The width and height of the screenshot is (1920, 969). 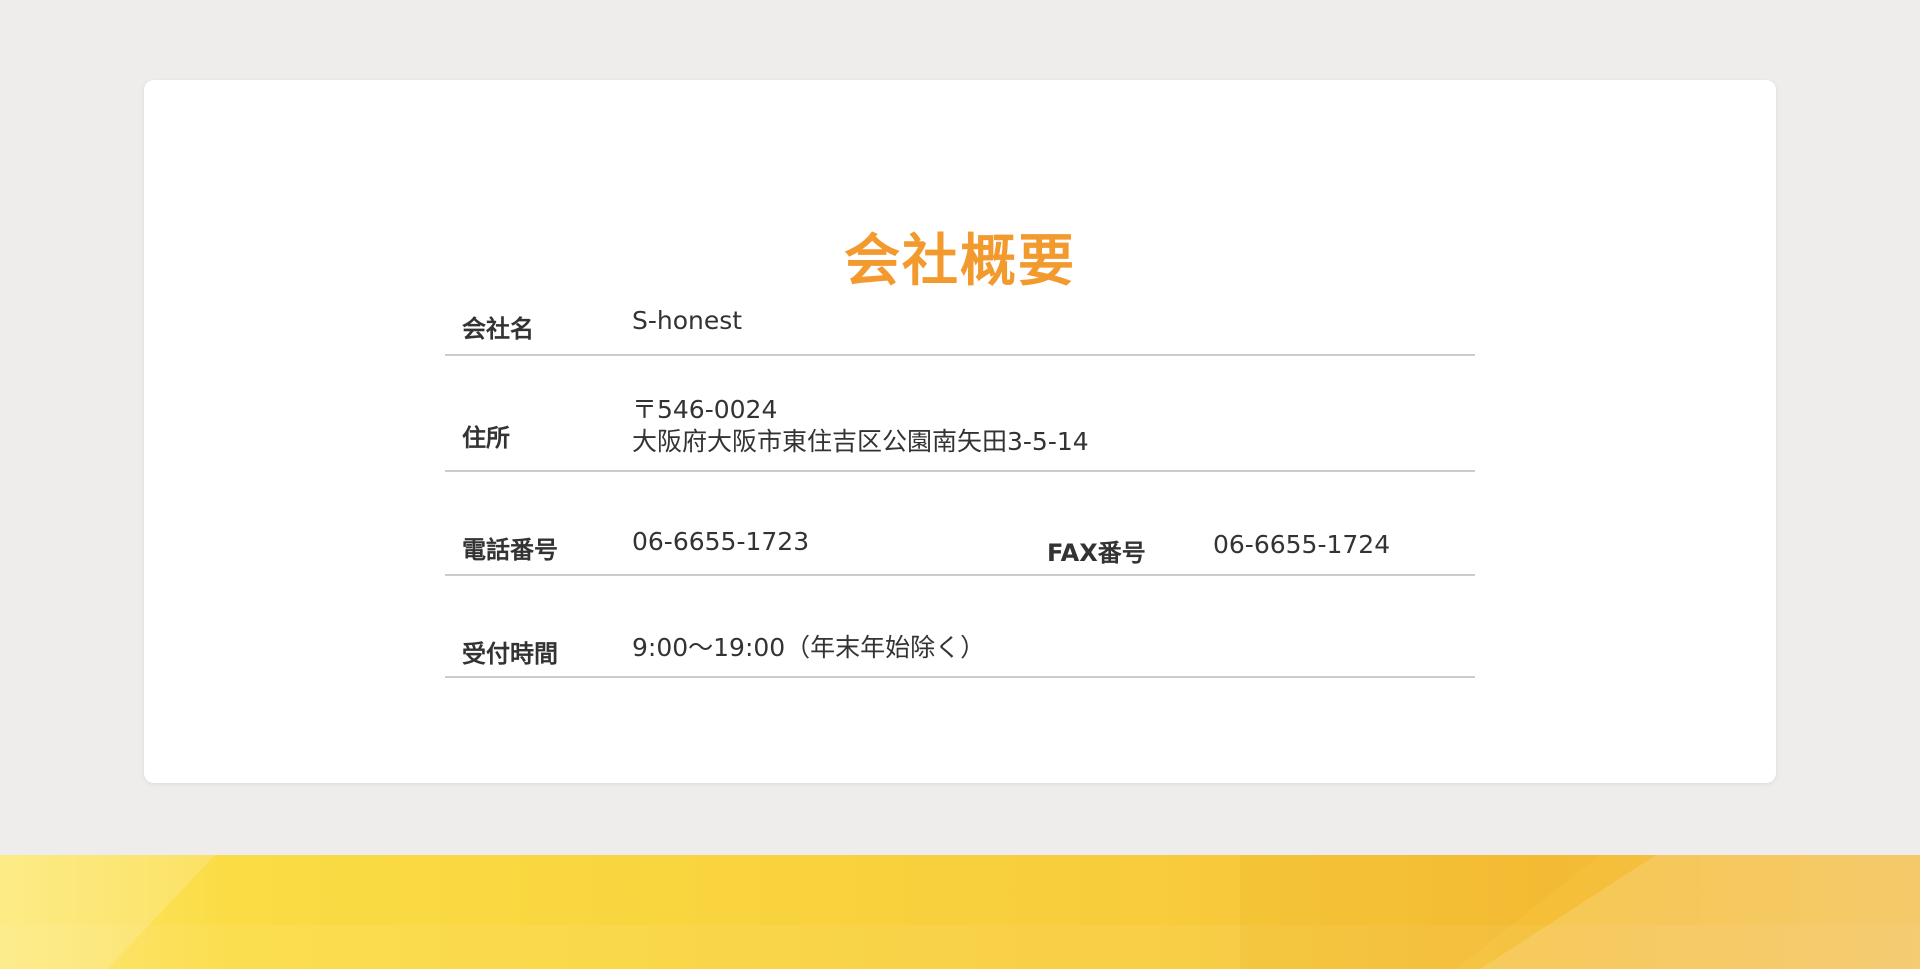 I want to click on hours-label: 受付時間, so click(x=510, y=654).